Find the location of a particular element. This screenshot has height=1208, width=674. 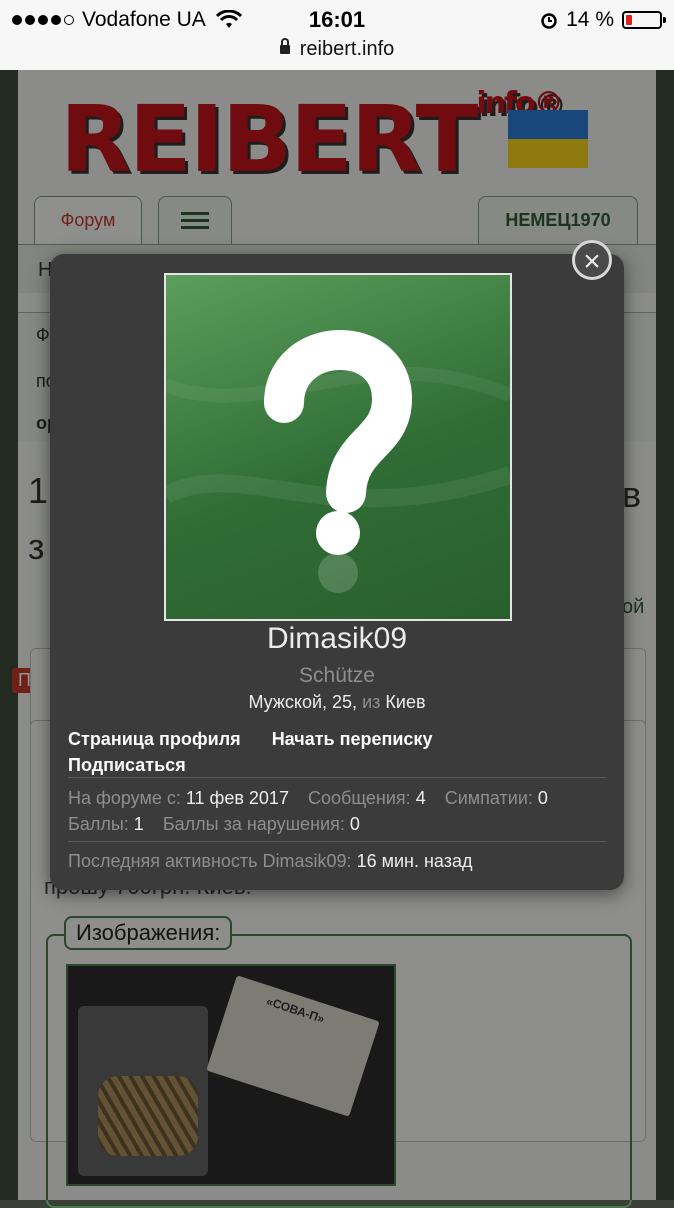

joined-value: 11 фев 2017 is located at coordinates (237, 798).